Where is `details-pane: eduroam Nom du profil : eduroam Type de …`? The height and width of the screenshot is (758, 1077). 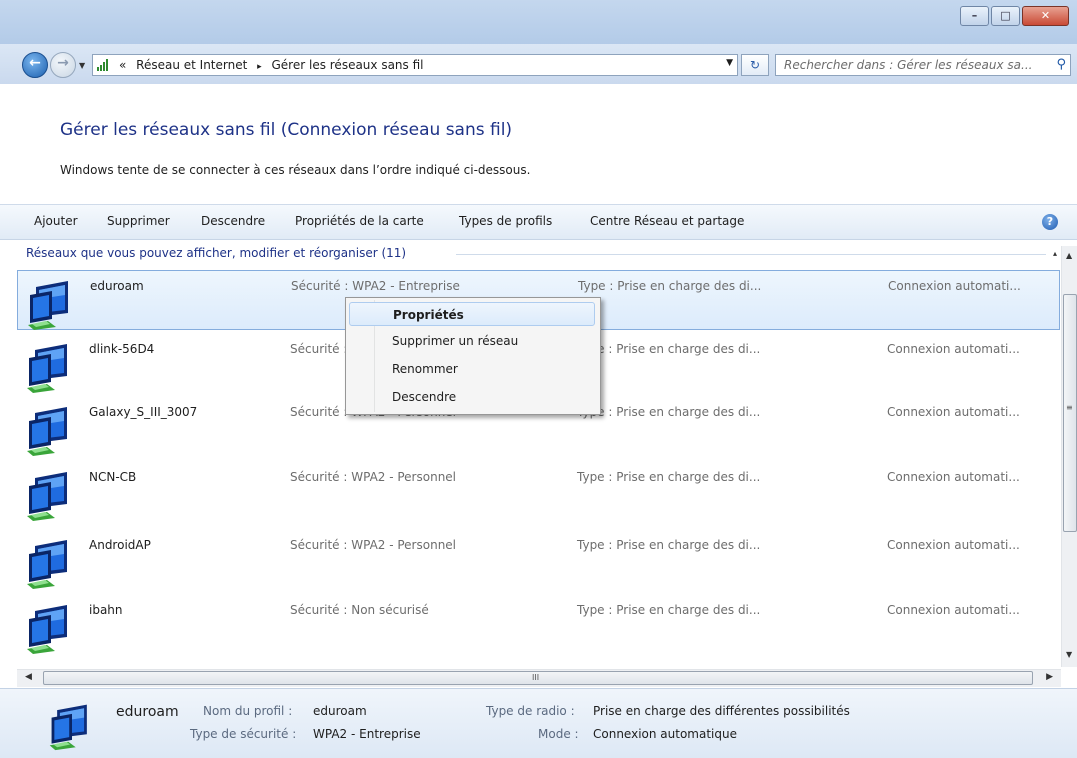
details-pane: eduroam Nom du profil : eduroam Type de … is located at coordinates (538, 723).